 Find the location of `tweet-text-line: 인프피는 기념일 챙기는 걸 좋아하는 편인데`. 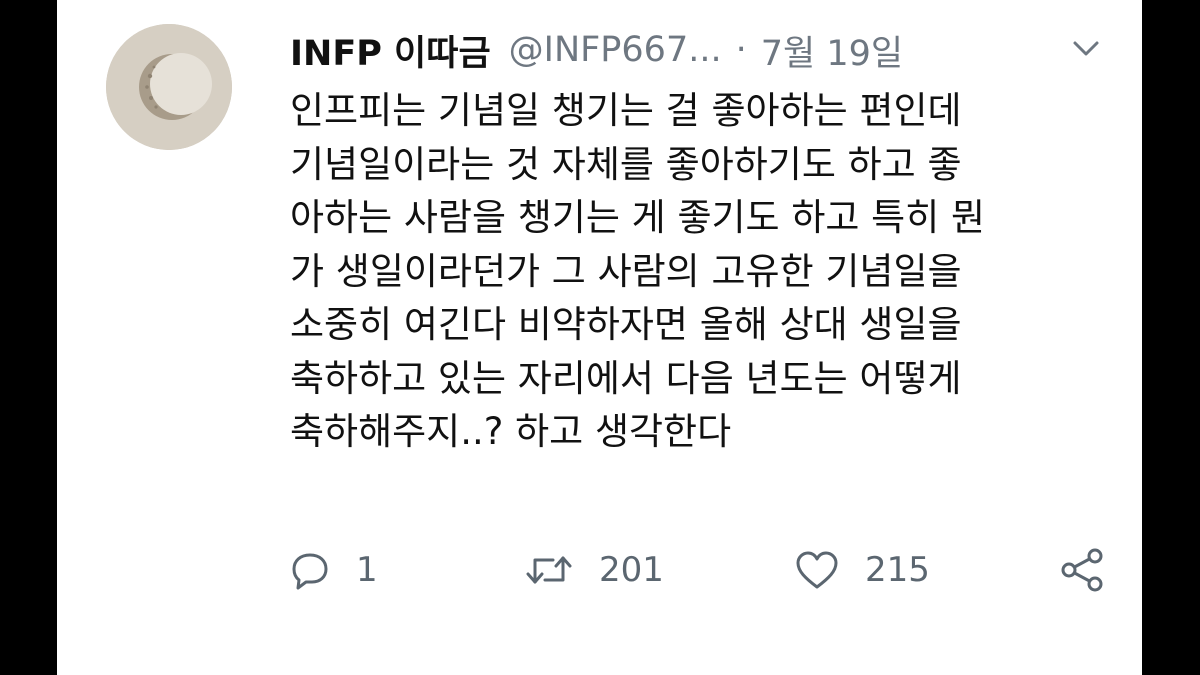

tweet-text-line: 인프피는 기념일 챙기는 걸 좋아하는 편인데 is located at coordinates (626, 110).